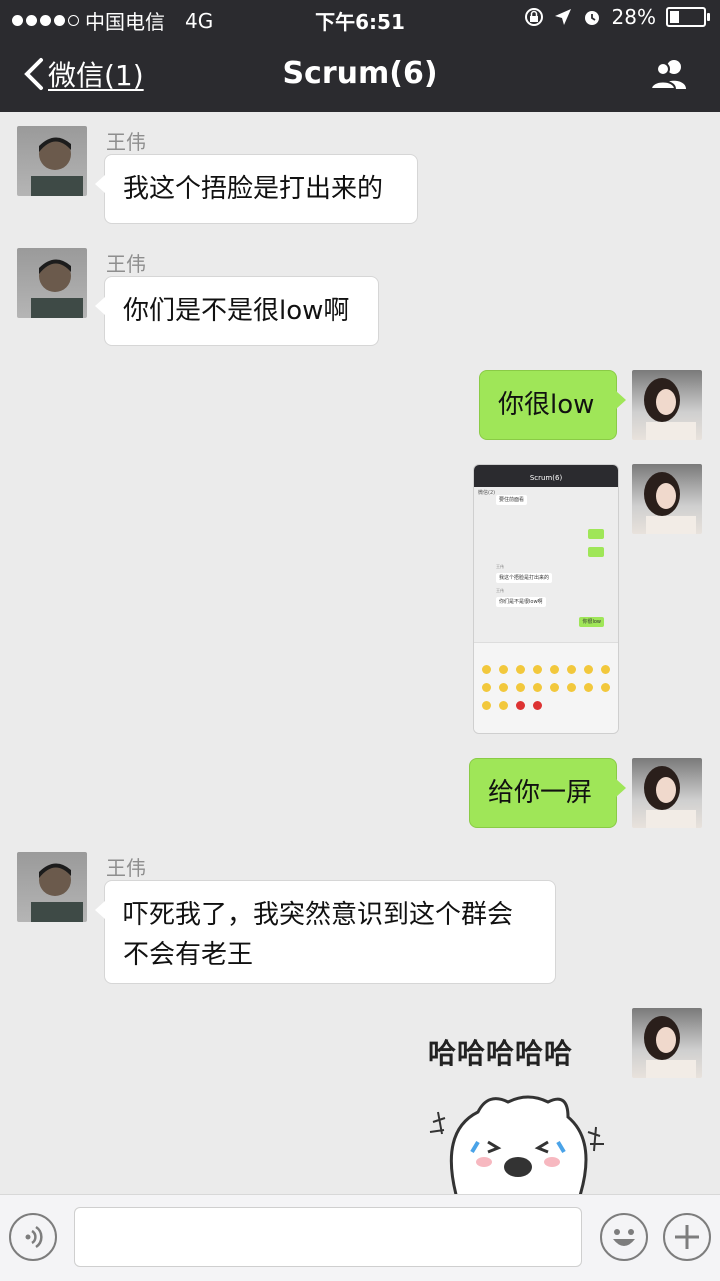 Image resolution: width=720 pixels, height=1281 pixels. What do you see at coordinates (562, 17) in the screenshot?
I see `location-icon` at bounding box center [562, 17].